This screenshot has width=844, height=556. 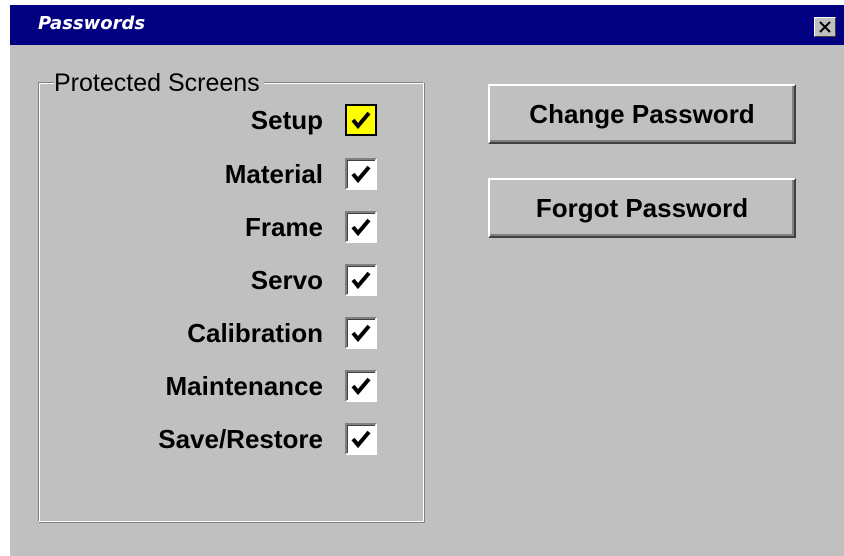 I want to click on protected-item-material: Material, so click(x=242, y=174).